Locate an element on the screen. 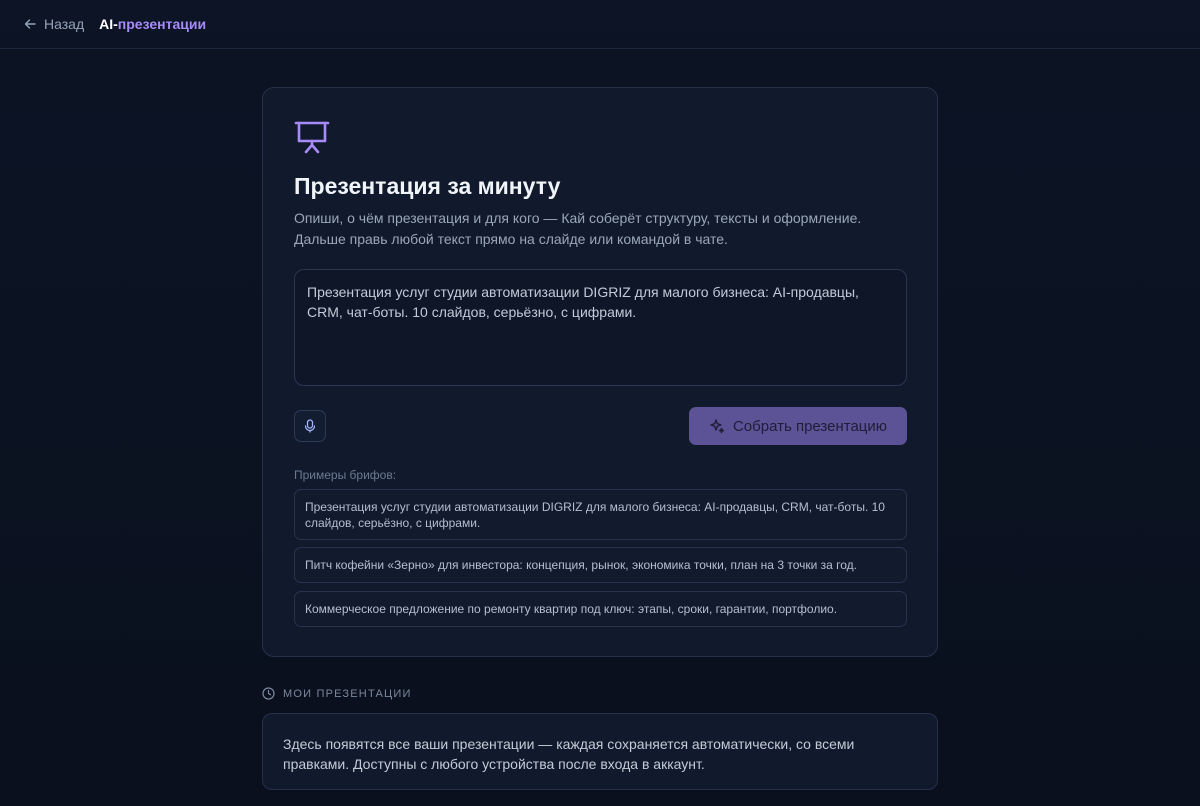 The image size is (1200, 806). clock-icon is located at coordinates (268, 693).